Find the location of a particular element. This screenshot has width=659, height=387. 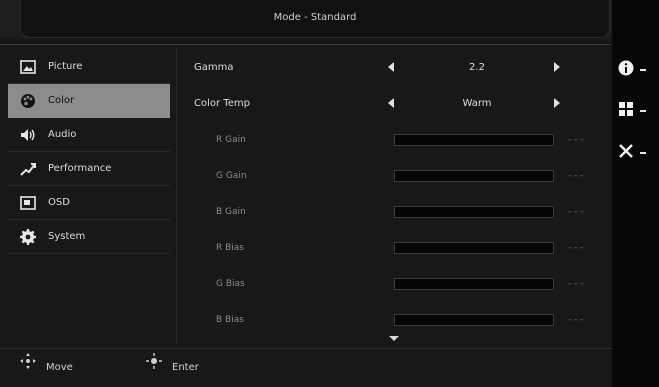

slider-label: R Gain is located at coordinates (231, 140).